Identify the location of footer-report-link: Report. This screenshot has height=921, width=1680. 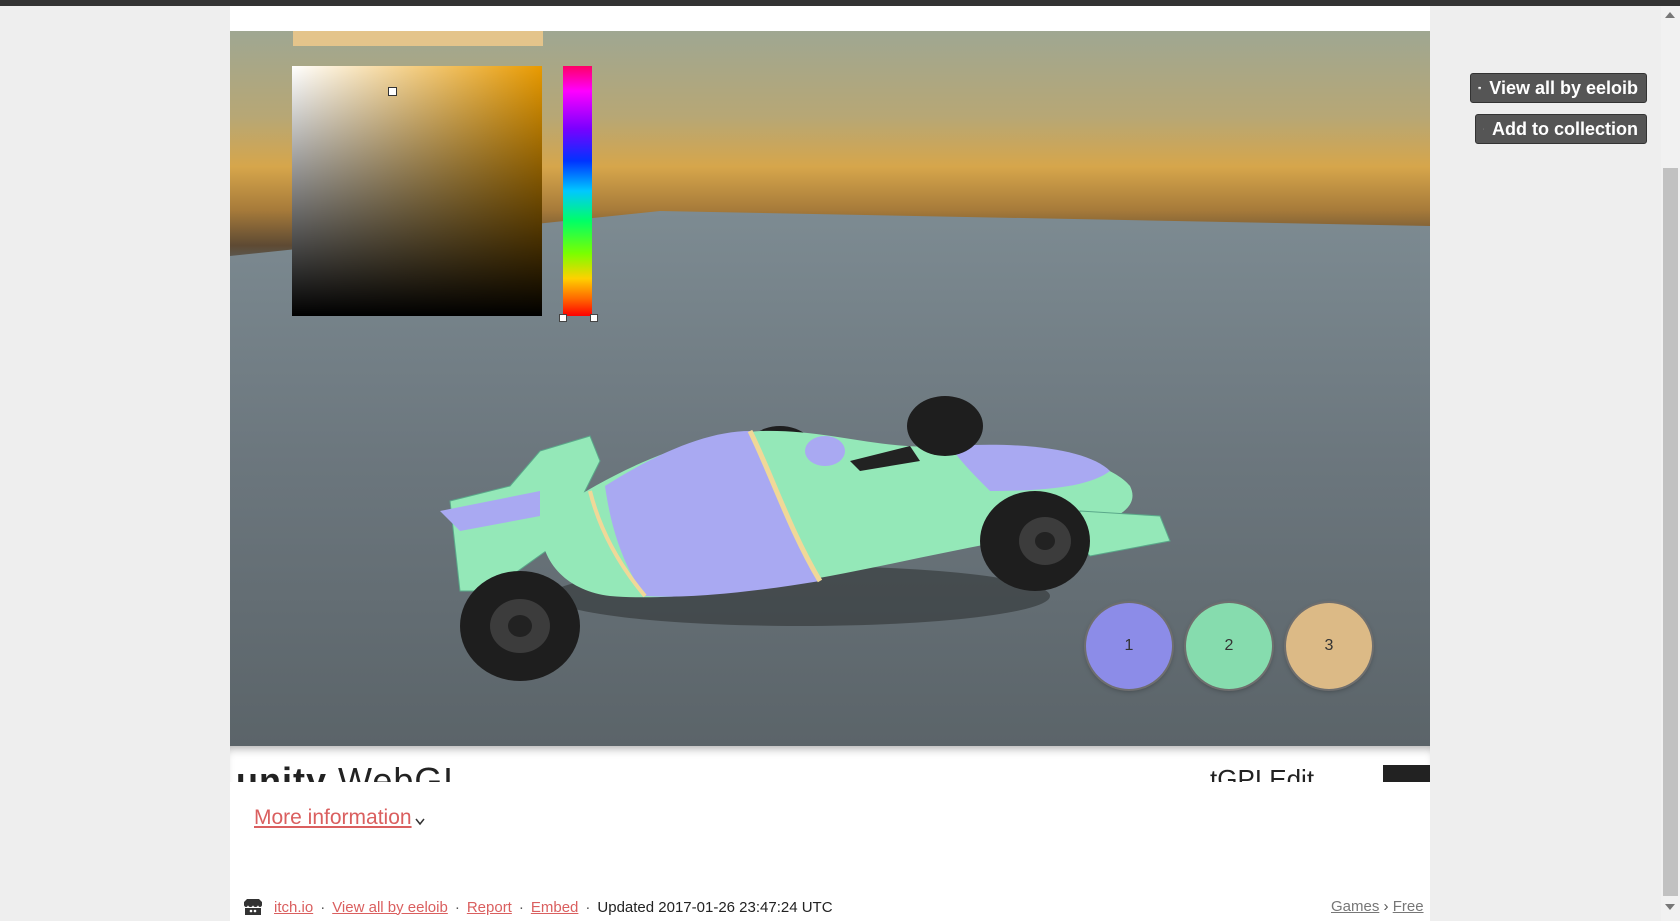
(489, 907).